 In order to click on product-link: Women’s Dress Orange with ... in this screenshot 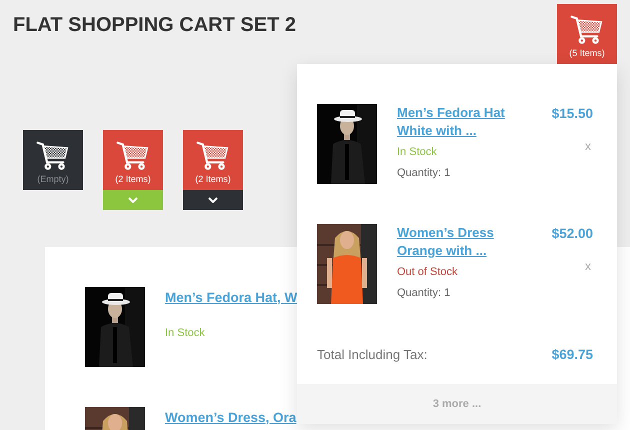, I will do `click(457, 242)`.